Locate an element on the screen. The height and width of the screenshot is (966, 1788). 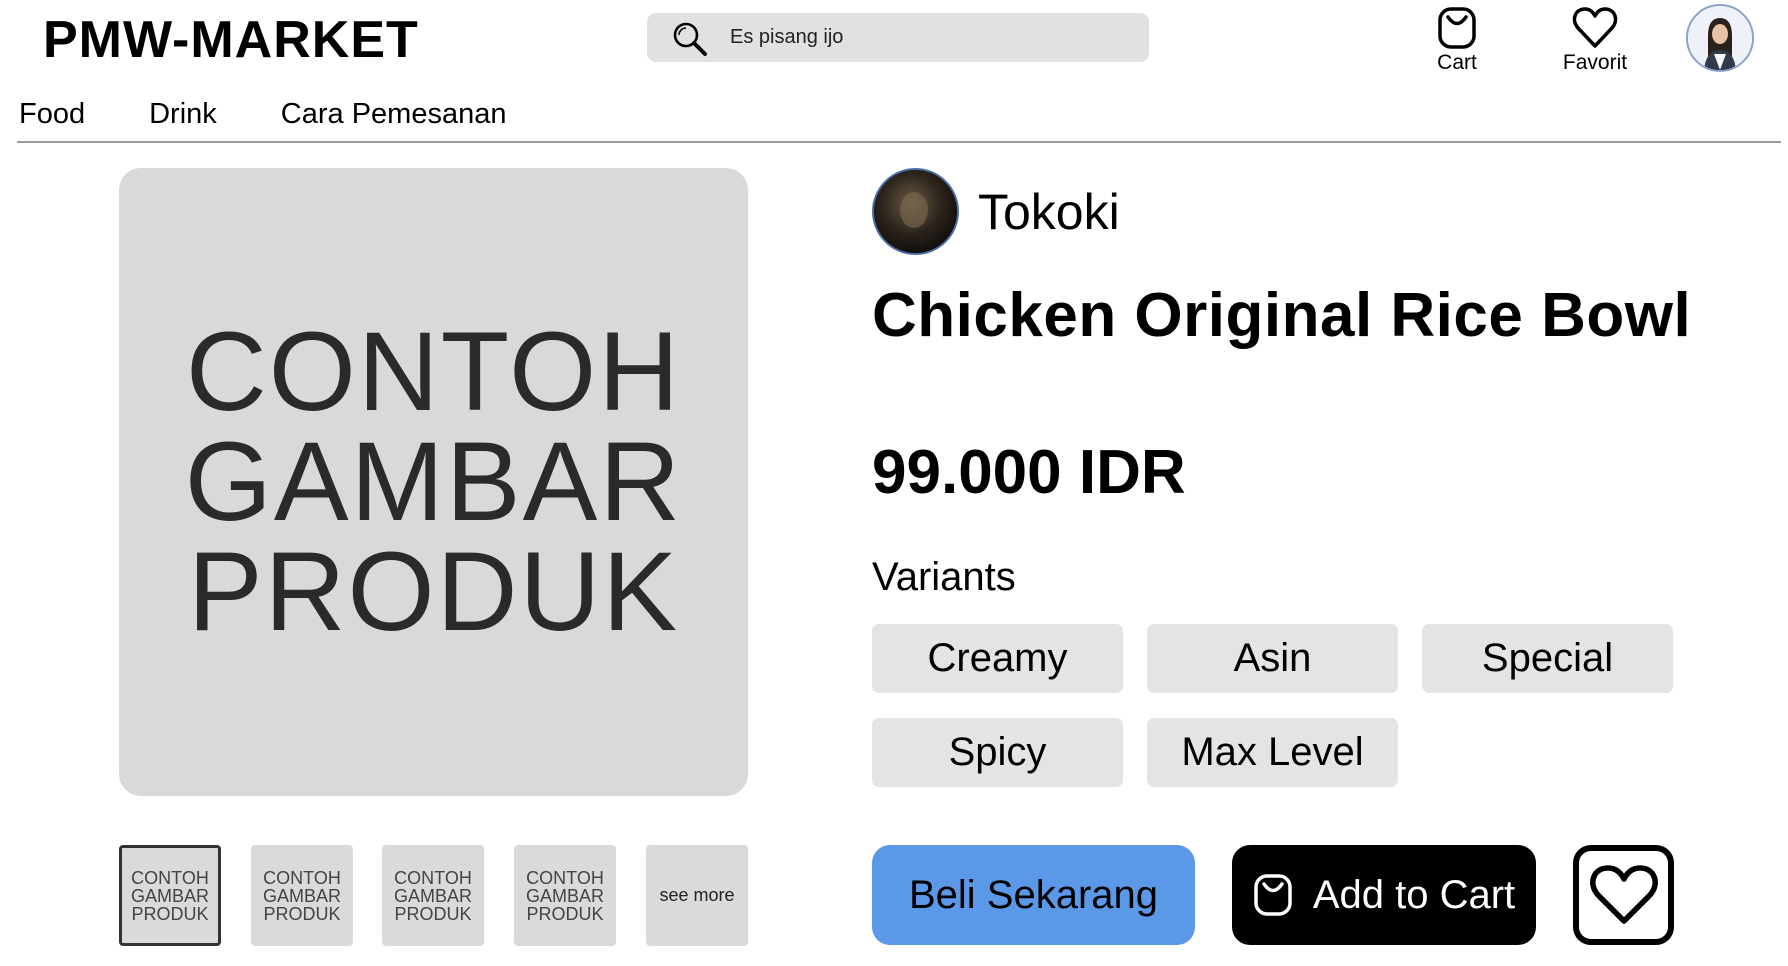
wishlist-button is located at coordinates (1623, 895).